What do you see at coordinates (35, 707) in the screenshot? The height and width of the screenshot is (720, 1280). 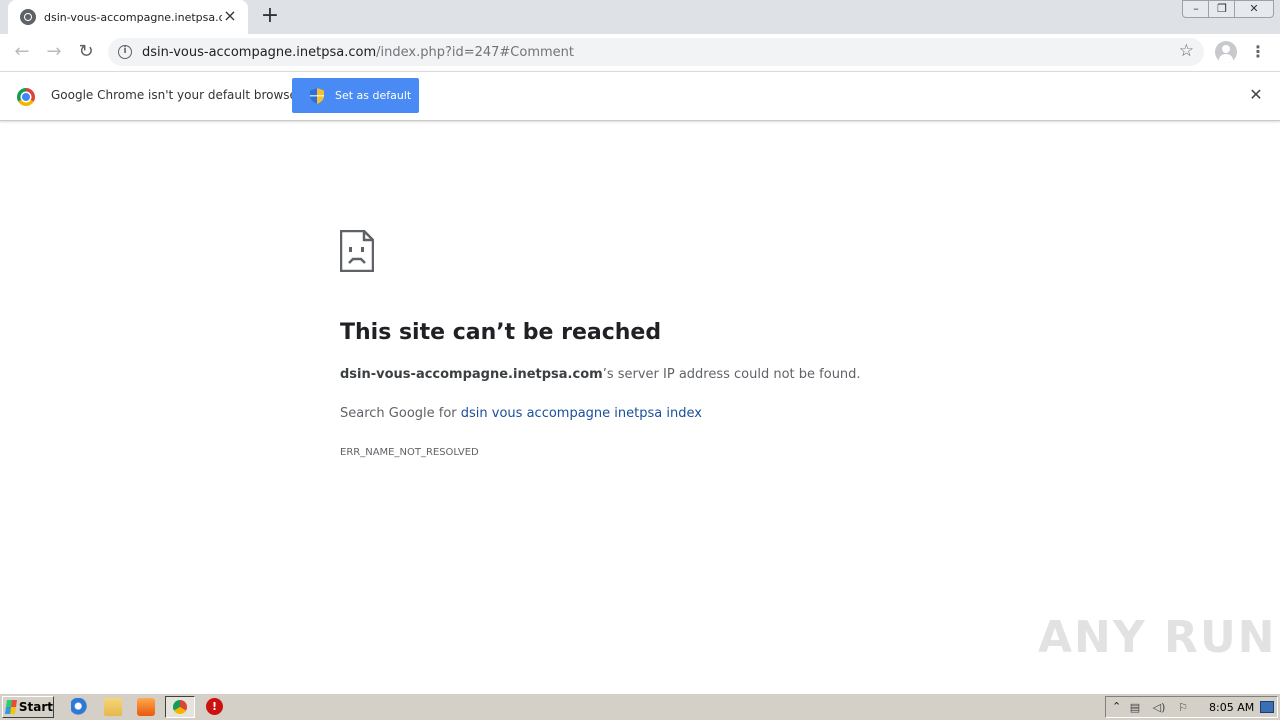 I see `start-label: Start` at bounding box center [35, 707].